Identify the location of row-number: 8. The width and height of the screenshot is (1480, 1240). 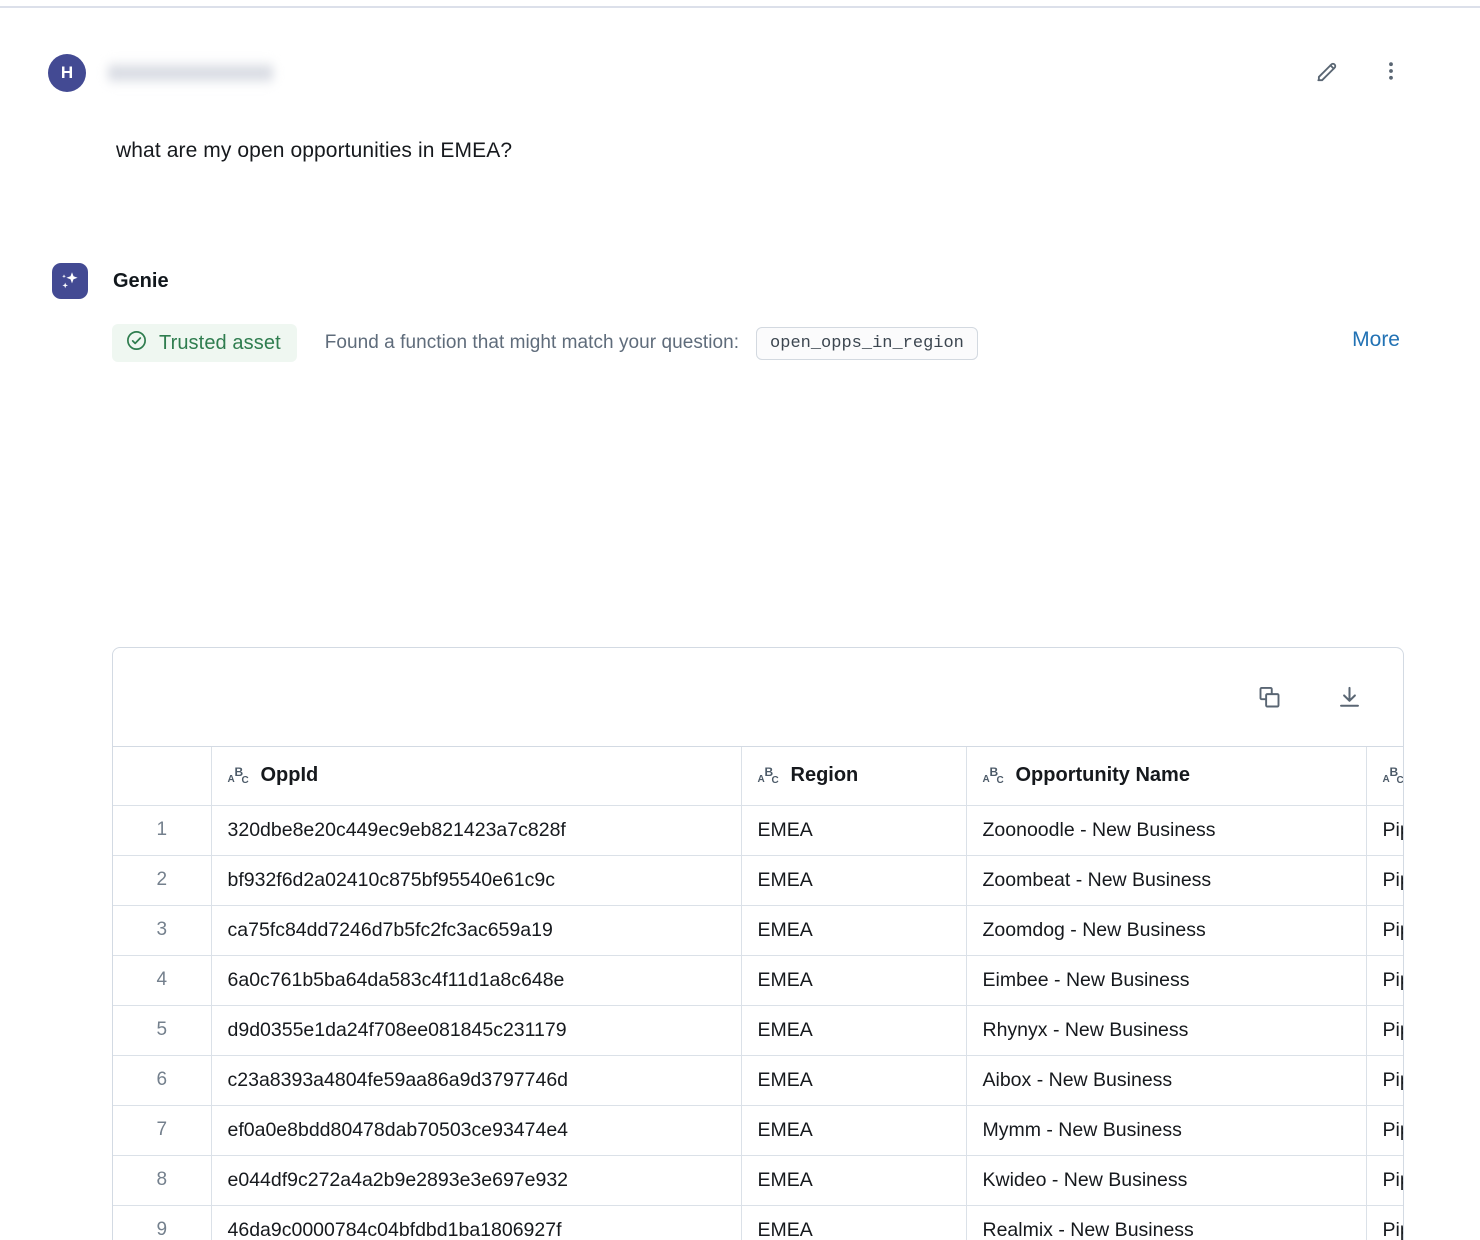
(162, 1180).